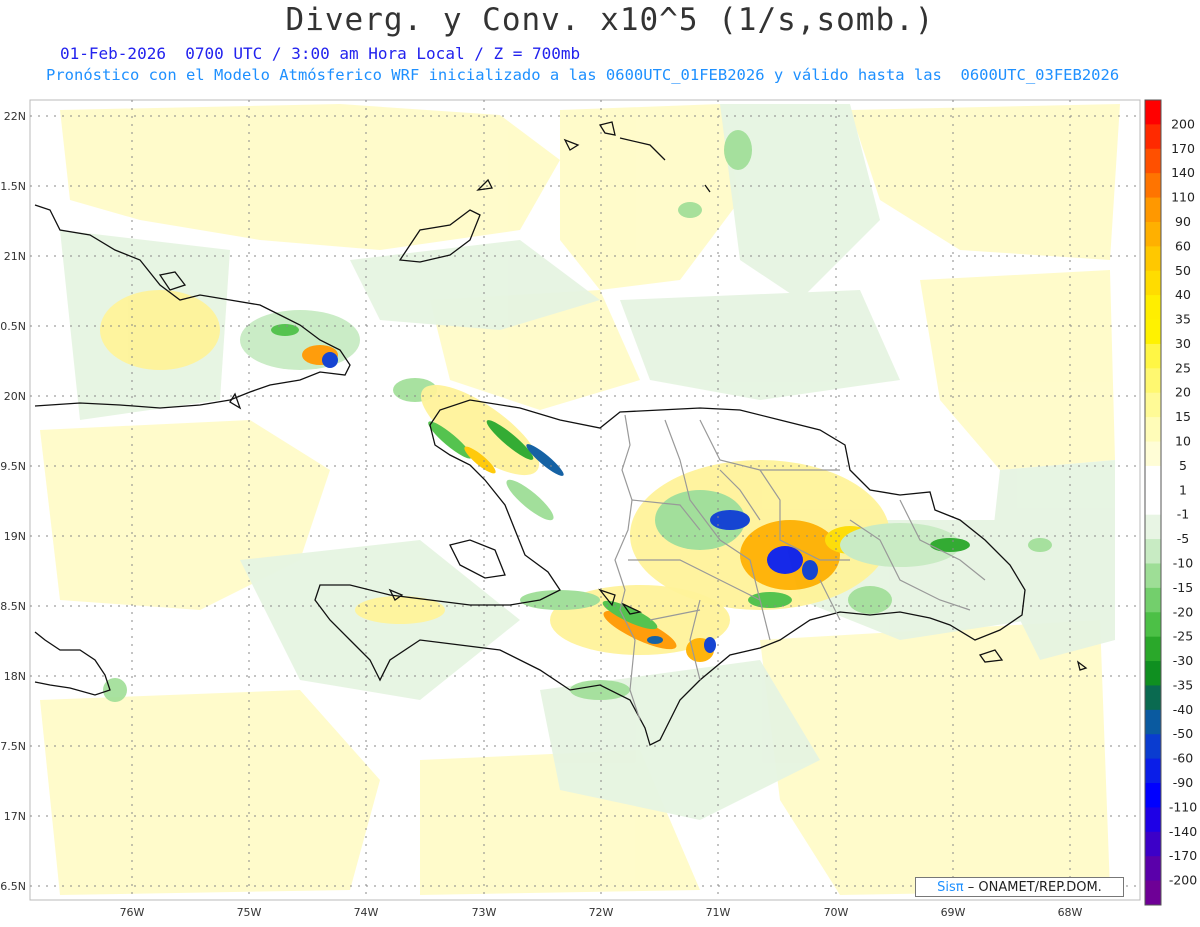  I want to click on colorbar-label: 170, so click(1183, 148).